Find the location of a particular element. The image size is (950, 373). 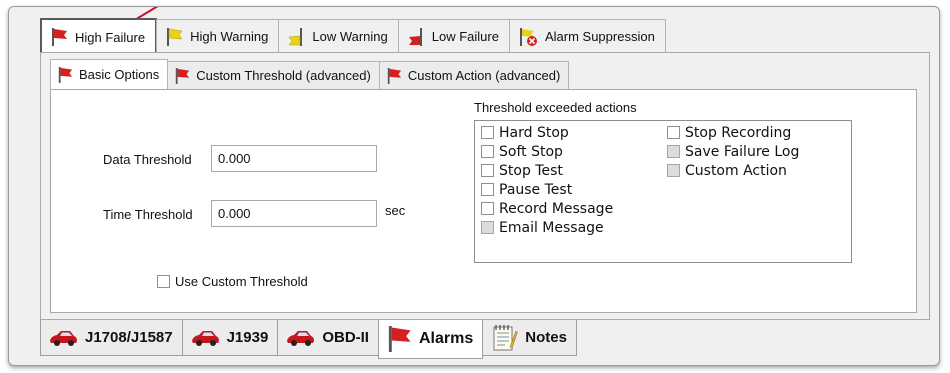

tab-label: Low Failure is located at coordinates (465, 36).